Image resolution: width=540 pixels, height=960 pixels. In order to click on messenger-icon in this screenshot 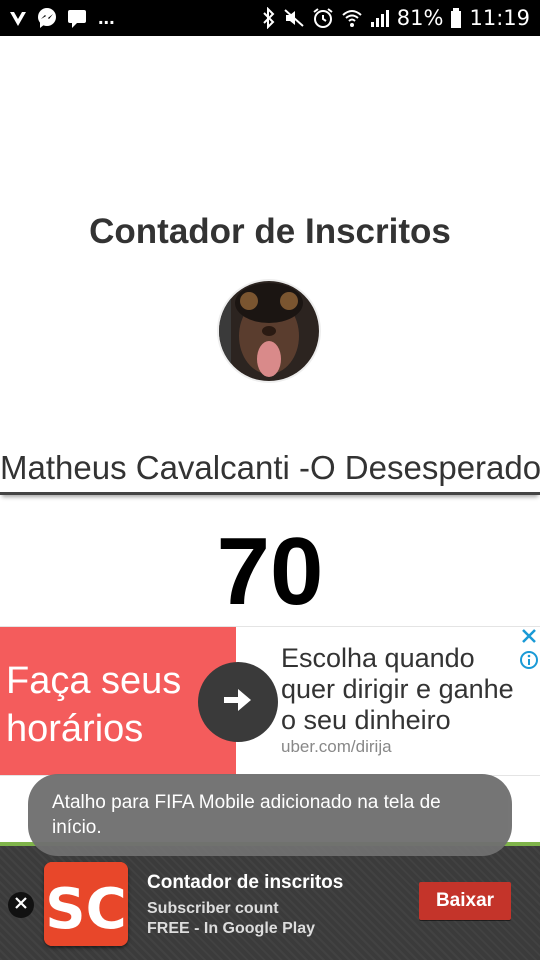, I will do `click(47, 18)`.